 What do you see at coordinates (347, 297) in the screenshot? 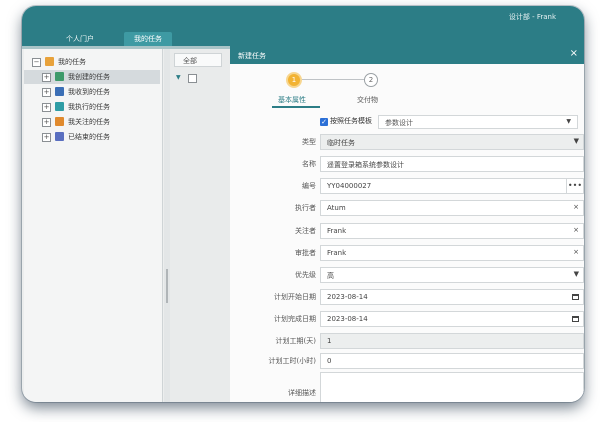
I see `start-date-value: 2023-08-14` at bounding box center [347, 297].